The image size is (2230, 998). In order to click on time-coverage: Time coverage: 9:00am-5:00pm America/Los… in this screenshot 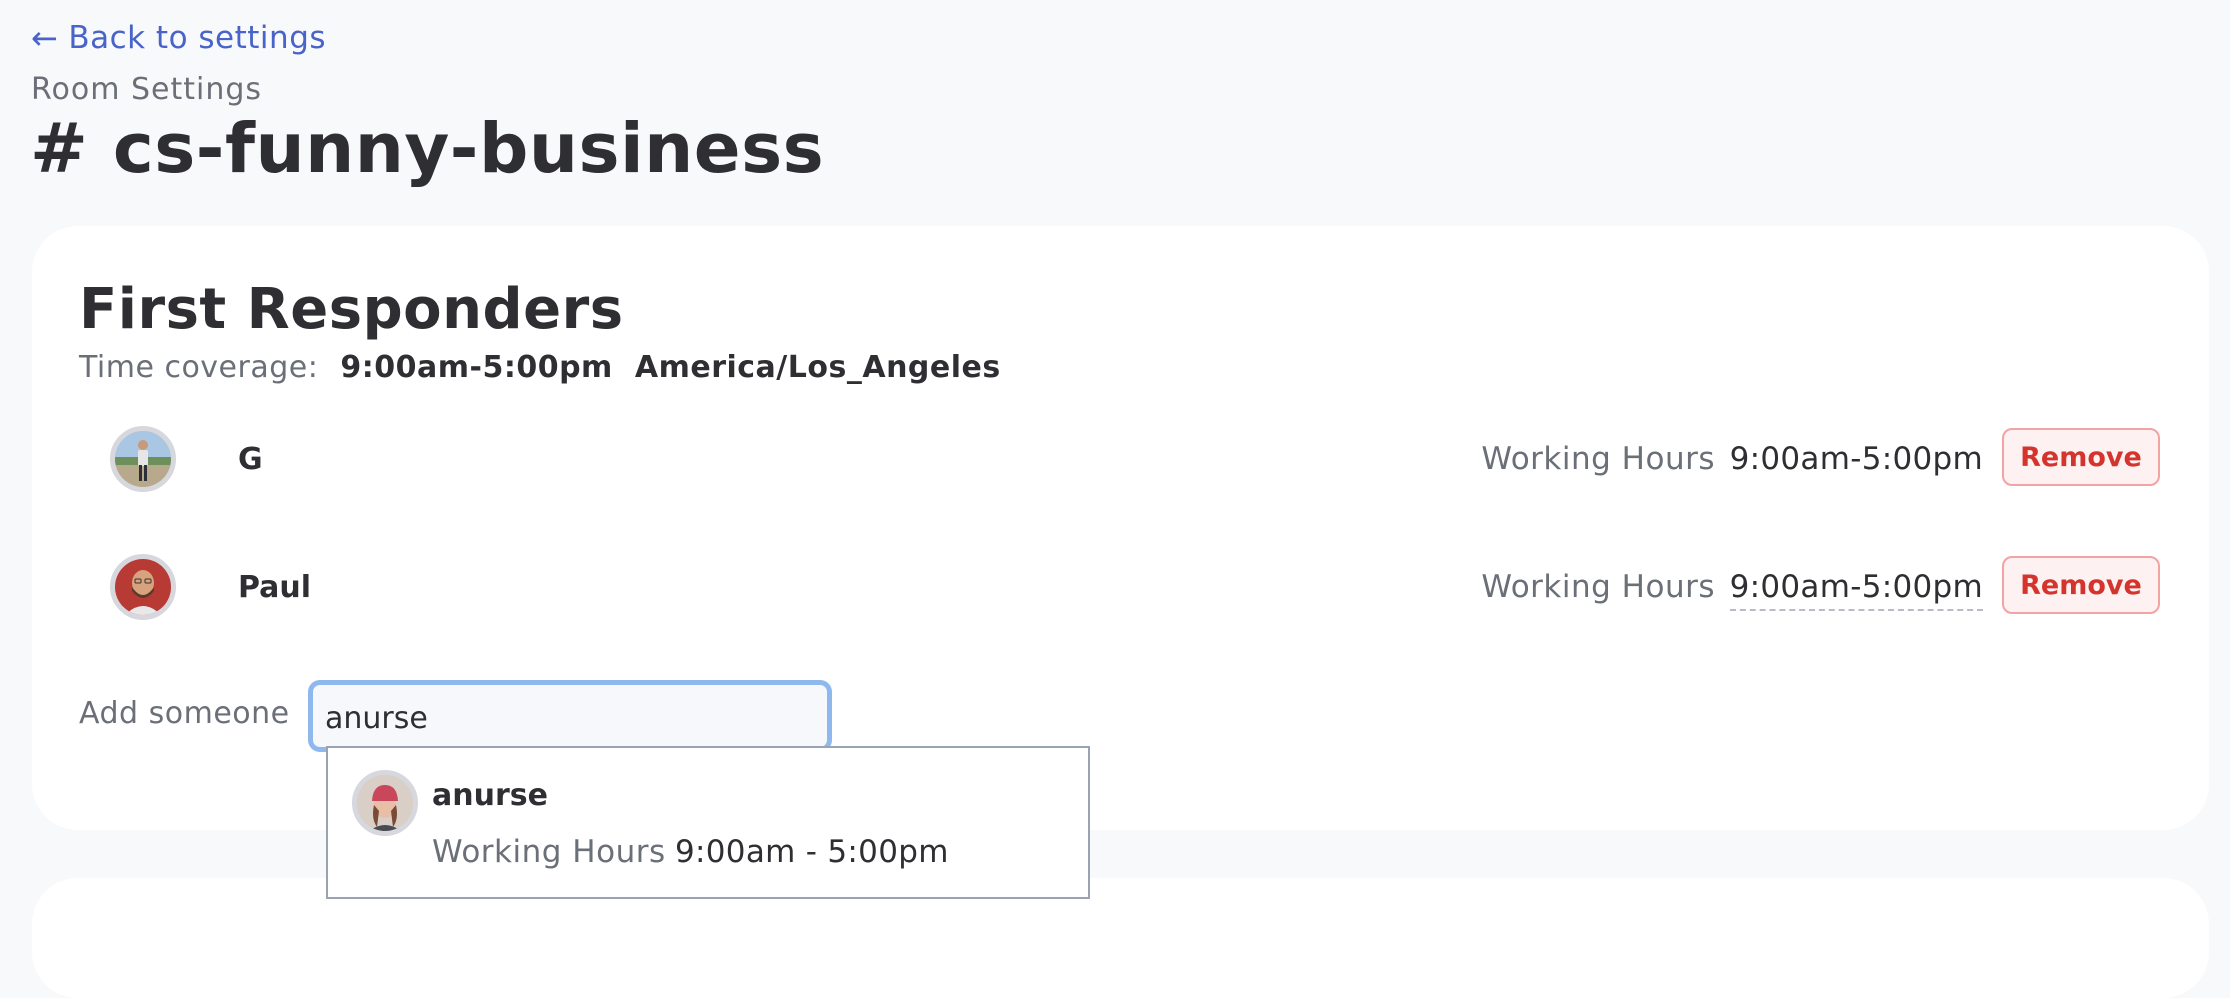, I will do `click(540, 367)`.